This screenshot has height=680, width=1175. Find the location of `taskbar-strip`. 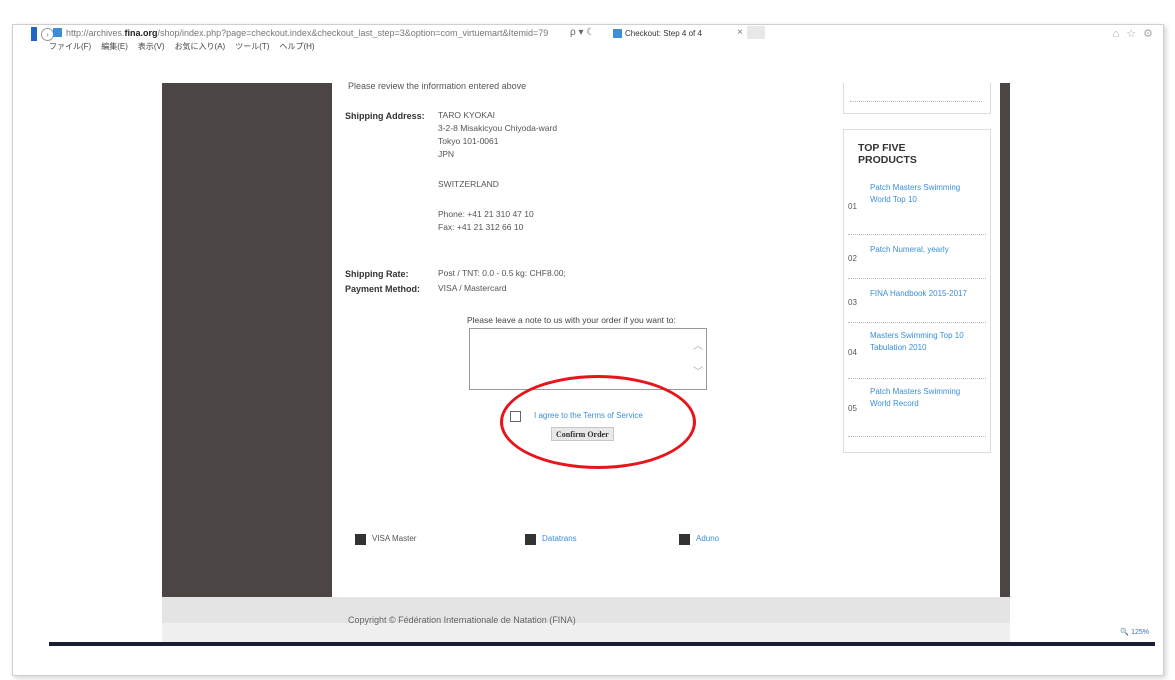

taskbar-strip is located at coordinates (602, 644).